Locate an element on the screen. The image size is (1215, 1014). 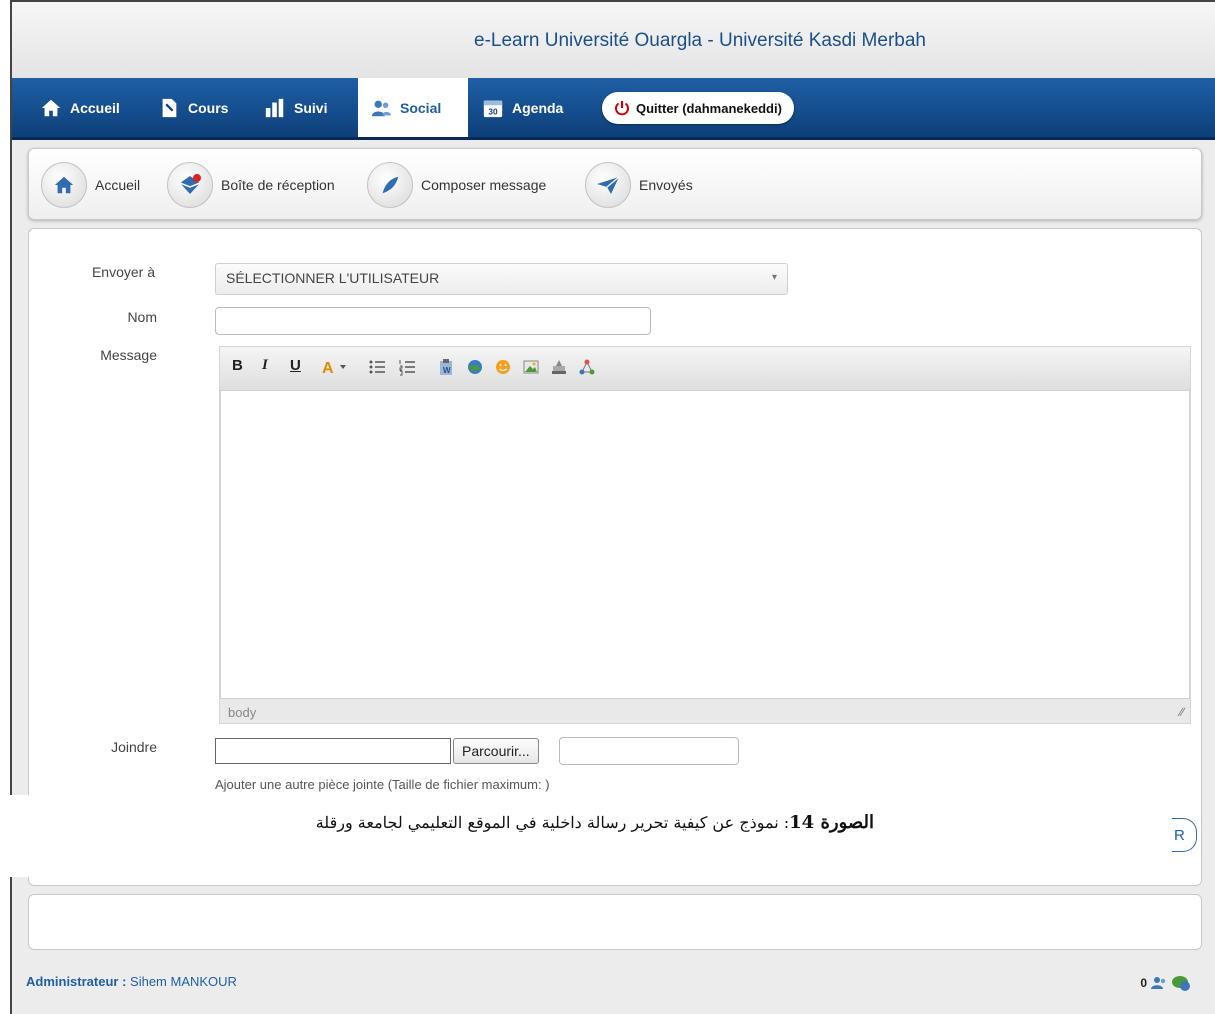
footer-username: Sihem MANKOUR is located at coordinates (183, 981).